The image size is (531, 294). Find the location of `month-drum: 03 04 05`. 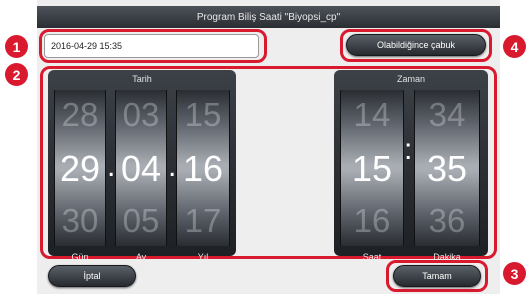

month-drum: 03 04 05 is located at coordinates (141, 168).